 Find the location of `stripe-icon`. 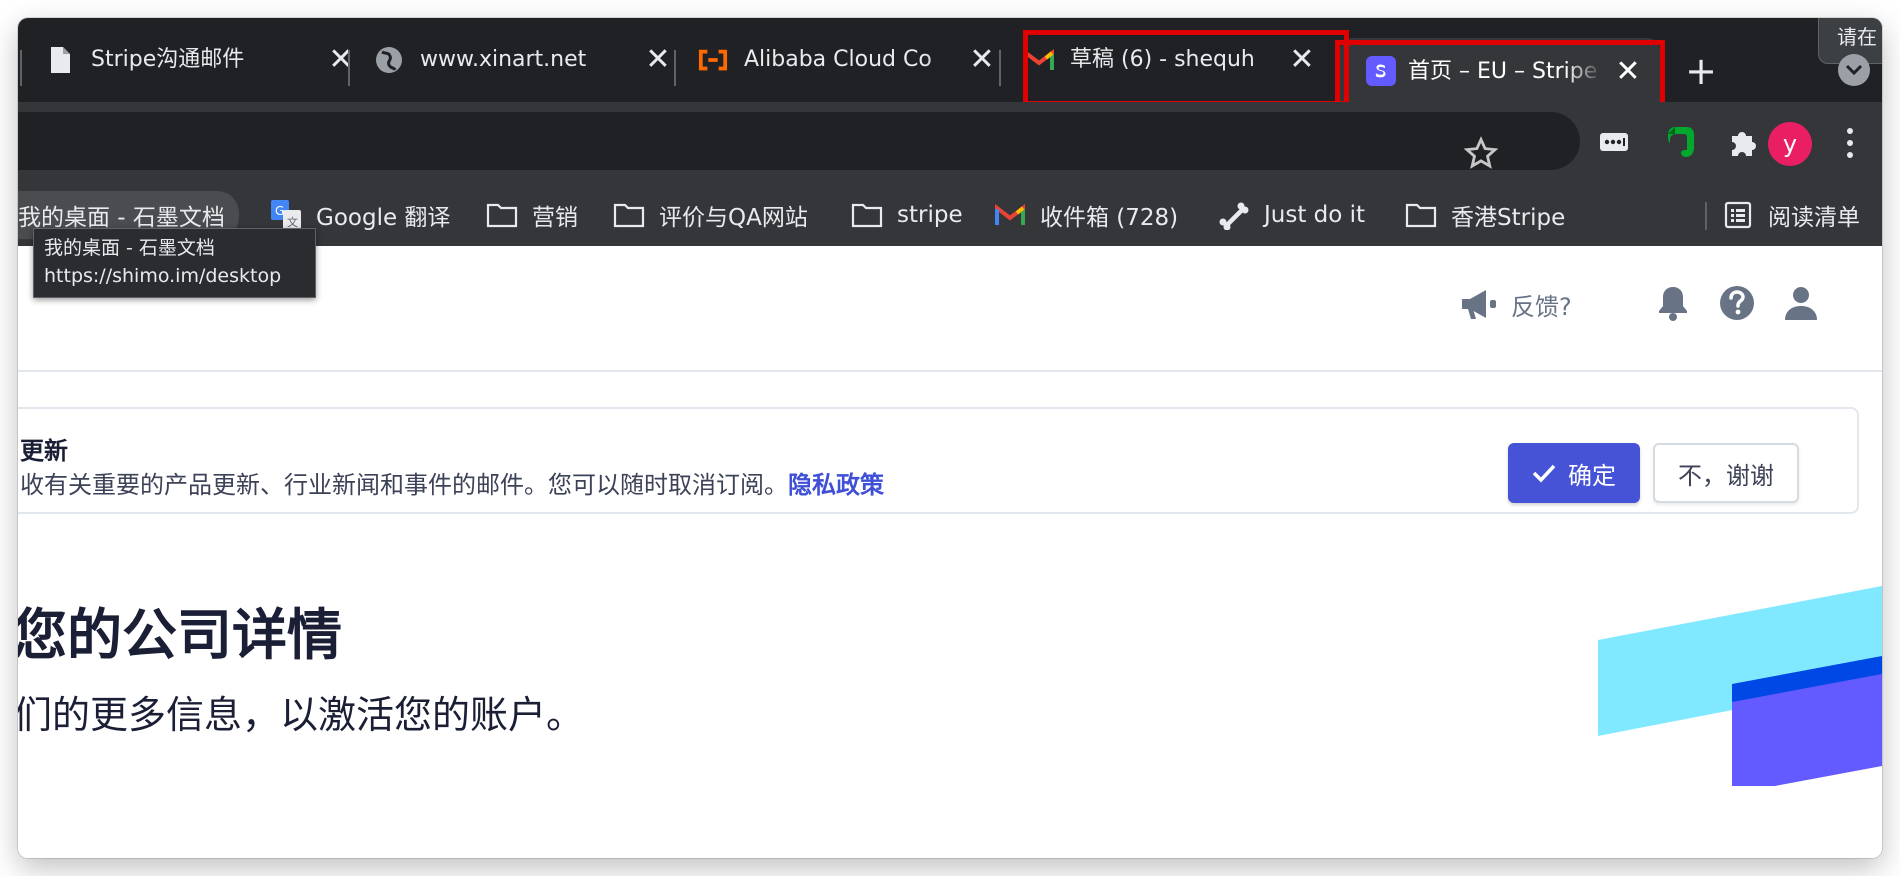

stripe-icon is located at coordinates (1381, 71).